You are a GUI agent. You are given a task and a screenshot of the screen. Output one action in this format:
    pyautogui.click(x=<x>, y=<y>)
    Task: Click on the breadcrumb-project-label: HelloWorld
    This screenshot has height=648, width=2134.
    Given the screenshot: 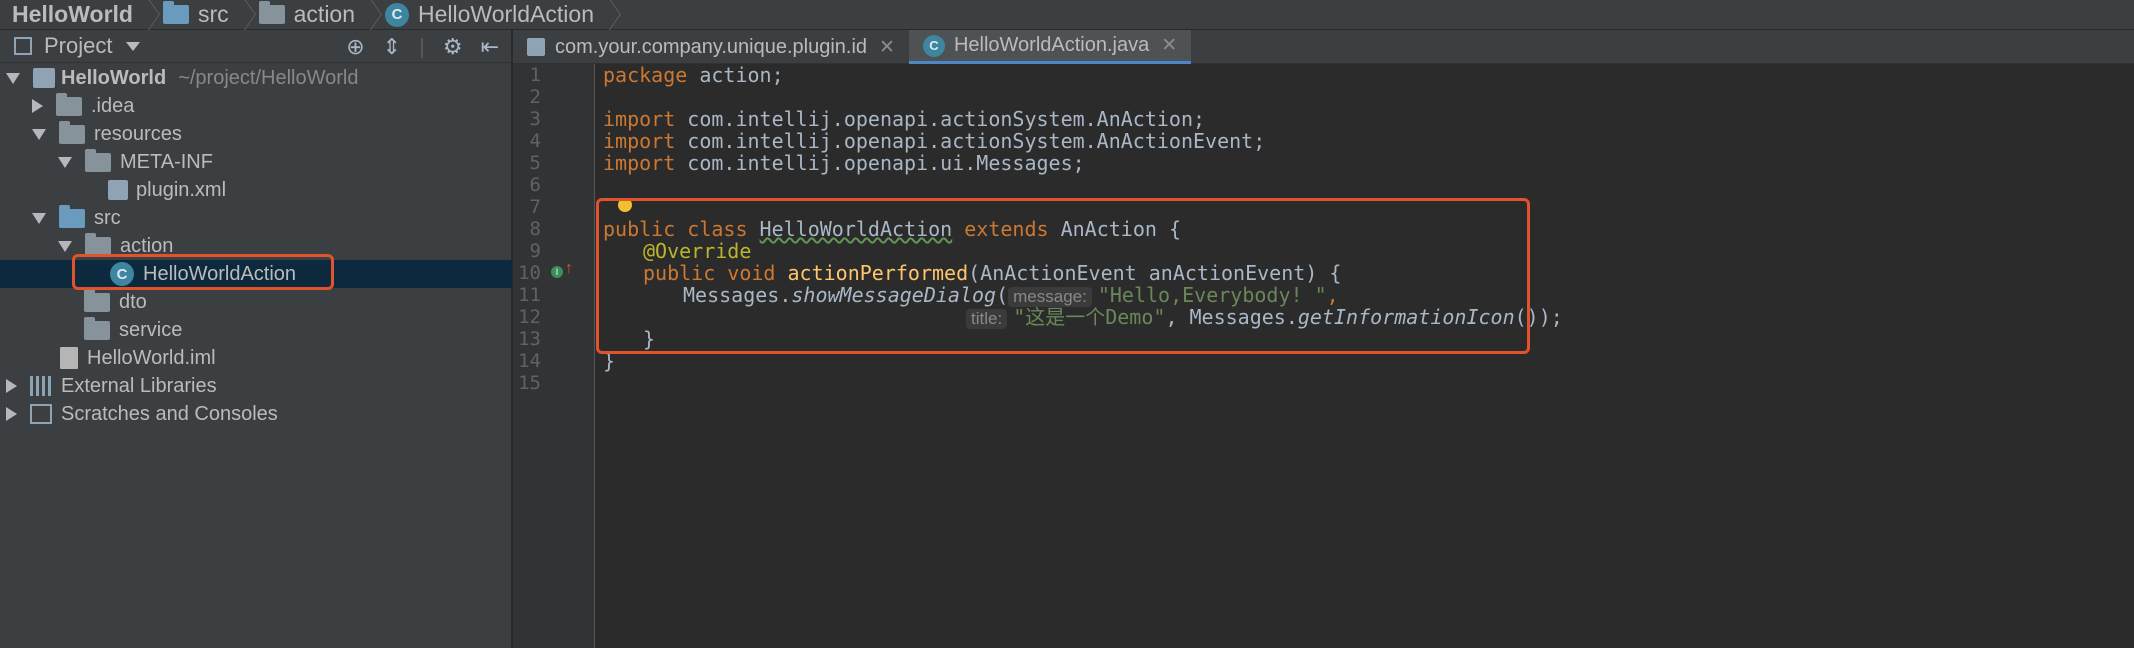 What is the action you would take?
    pyautogui.click(x=72, y=14)
    